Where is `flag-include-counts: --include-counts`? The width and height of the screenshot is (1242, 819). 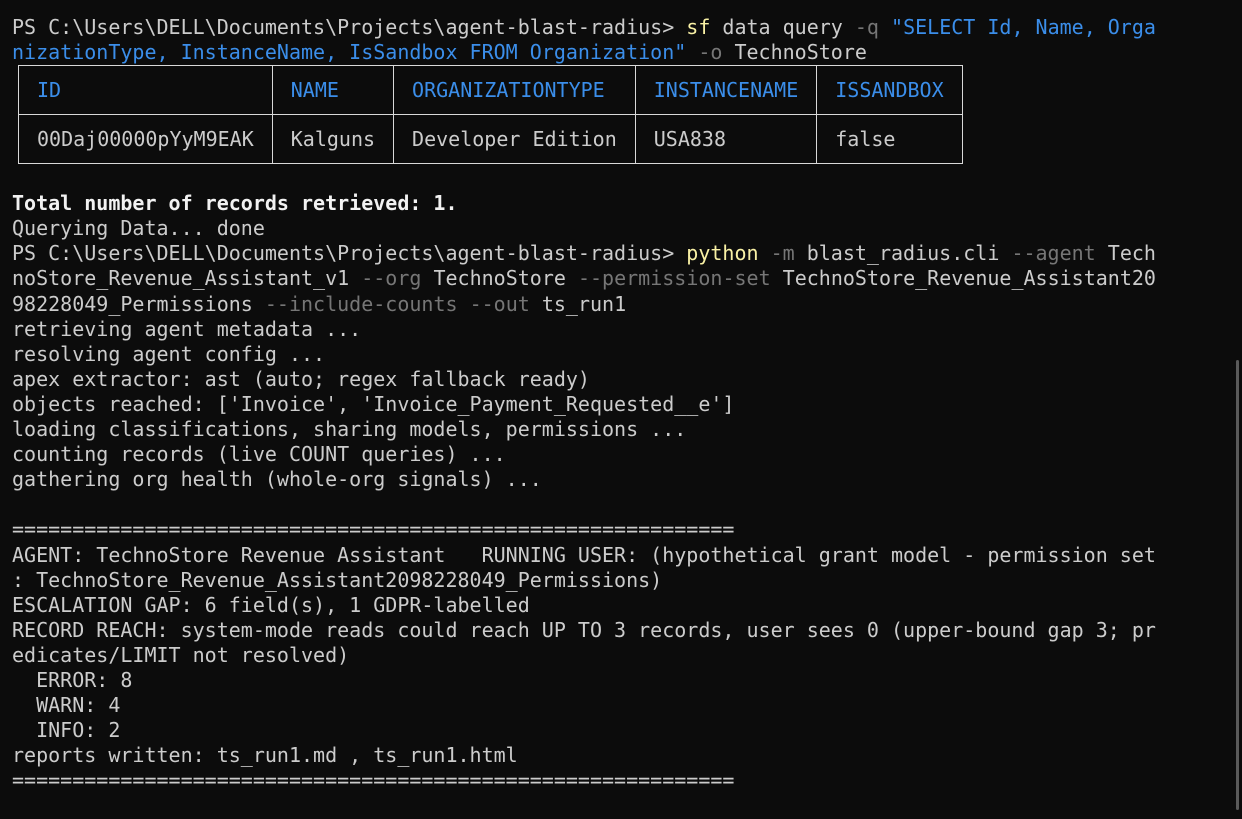
flag-include-counts: --include-counts is located at coordinates (361, 303).